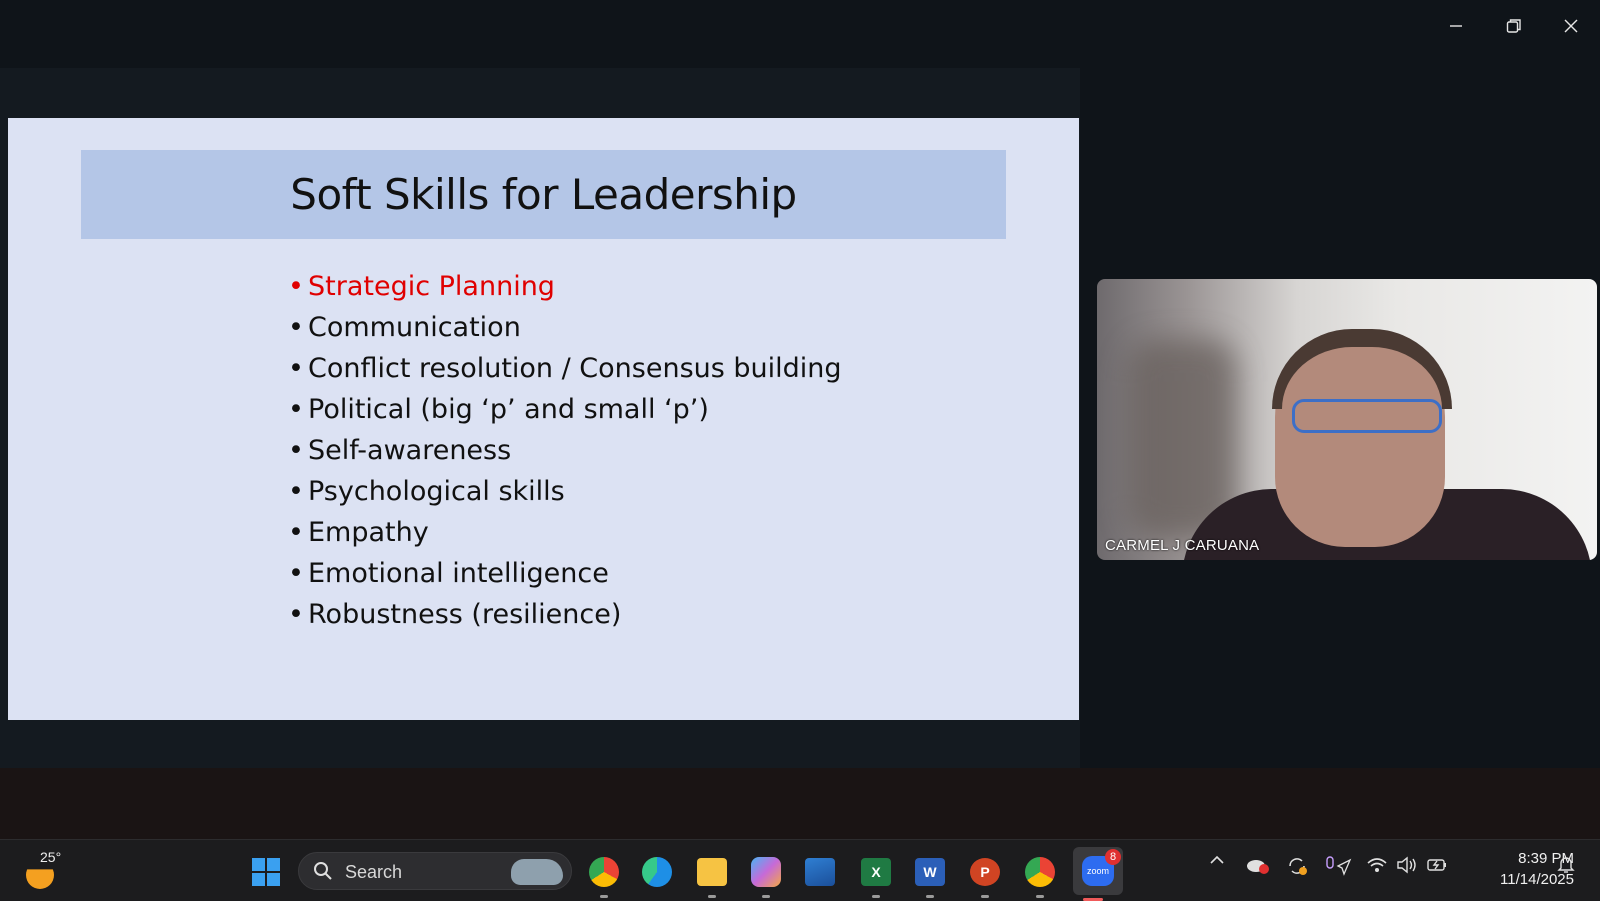  What do you see at coordinates (323, 871) in the screenshot?
I see `search-icon` at bounding box center [323, 871].